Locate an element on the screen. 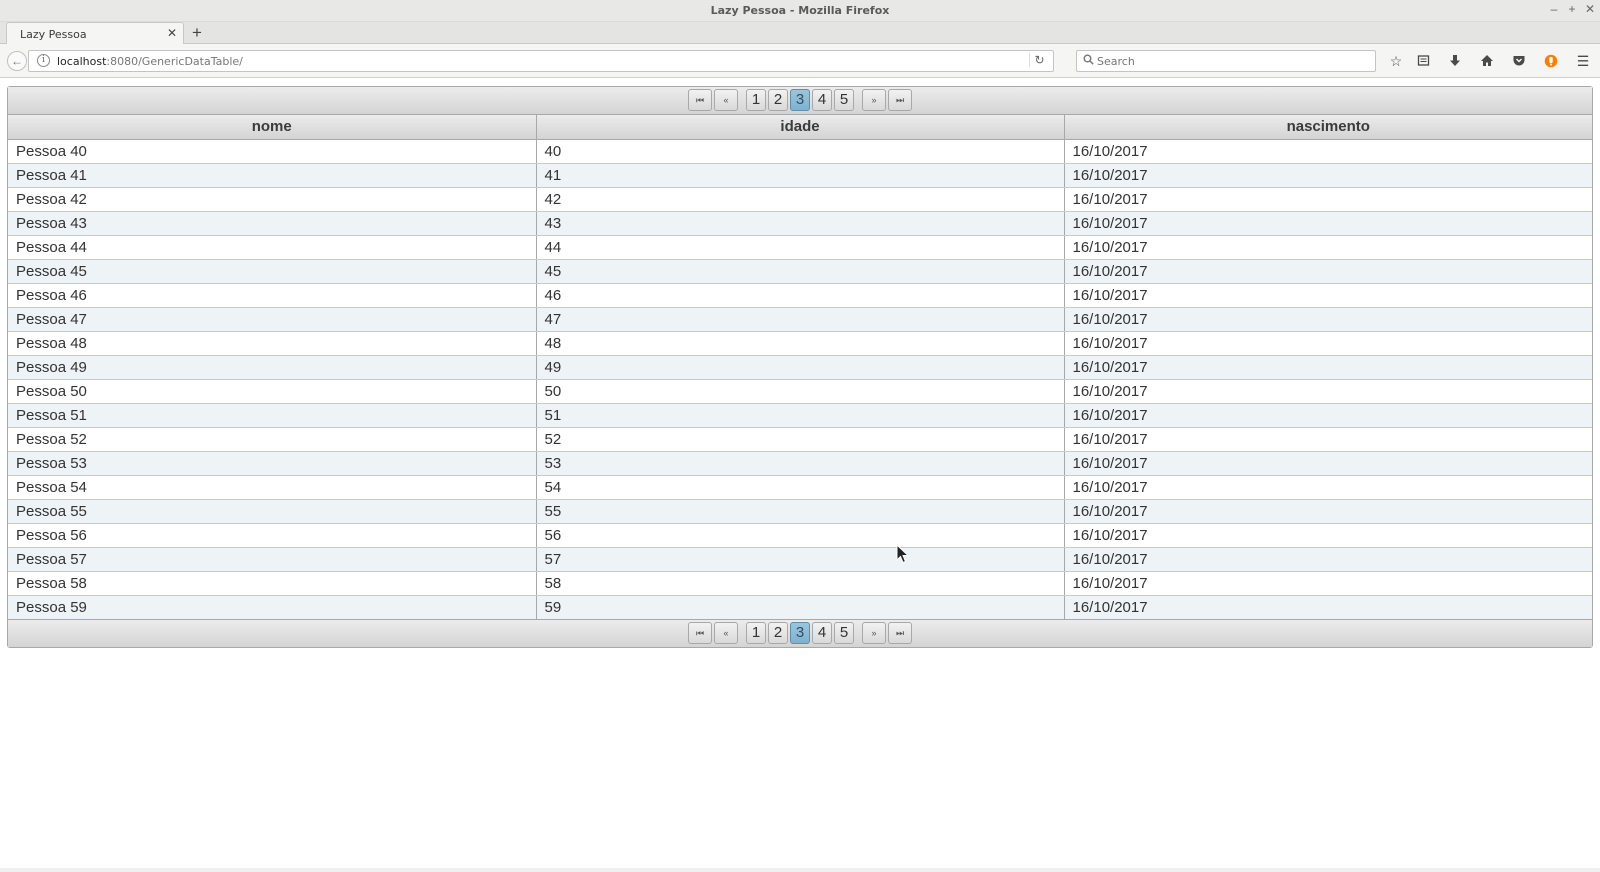 The image size is (1600, 872). window-titlebar: Lazy Pessoa - Mozilla Firefox – + ✕ is located at coordinates (800, 11).